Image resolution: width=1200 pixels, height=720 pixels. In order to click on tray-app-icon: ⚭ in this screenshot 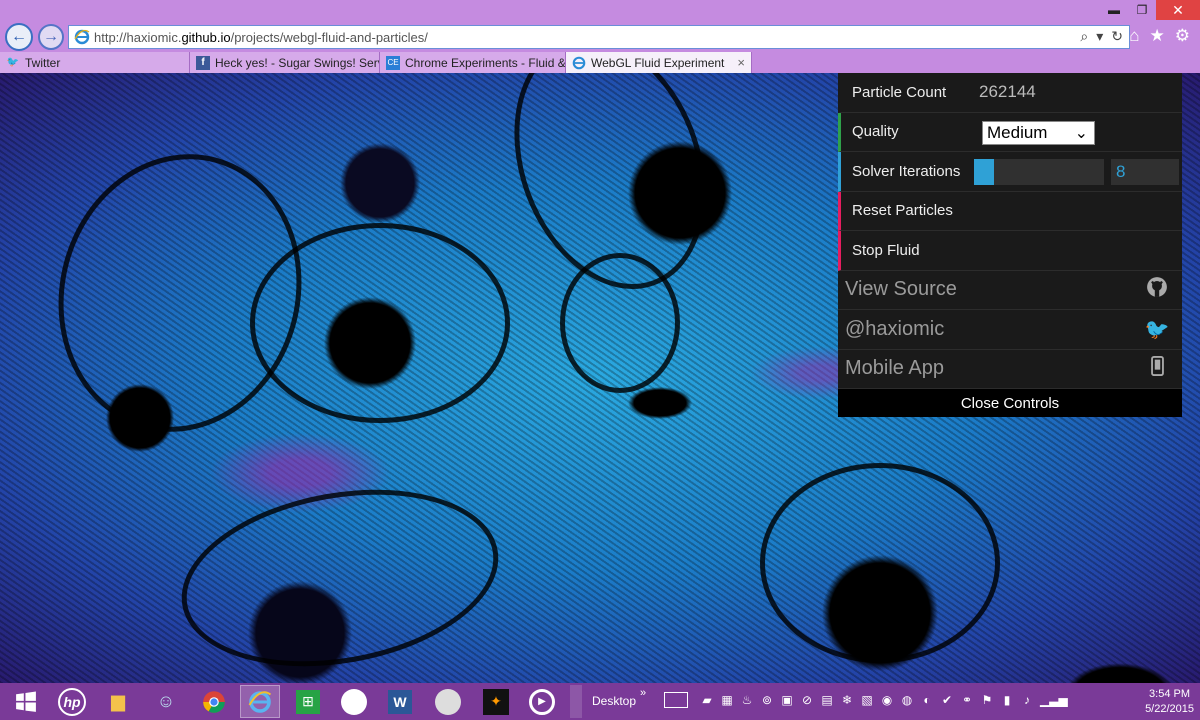, I will do `click(967, 700)`.